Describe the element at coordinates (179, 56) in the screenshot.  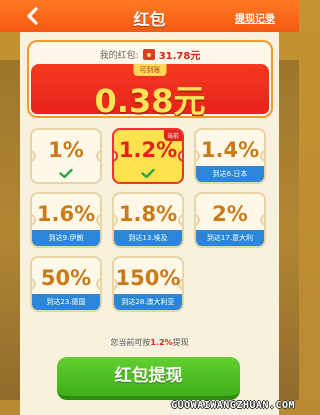
I see `my-redpack-amount: 31.78元` at that location.